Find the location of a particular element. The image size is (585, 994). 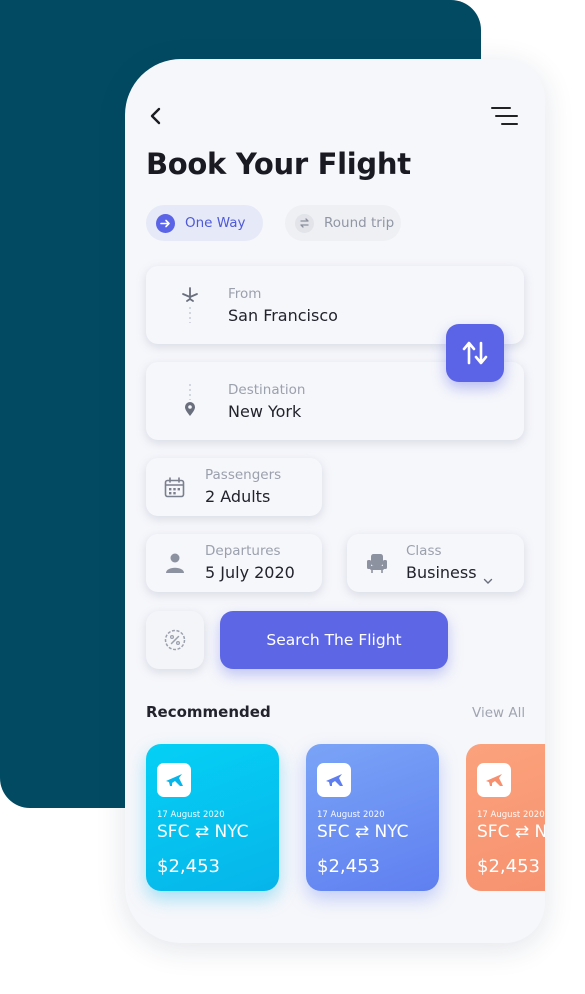

class-field: Class Business is located at coordinates (435, 563).